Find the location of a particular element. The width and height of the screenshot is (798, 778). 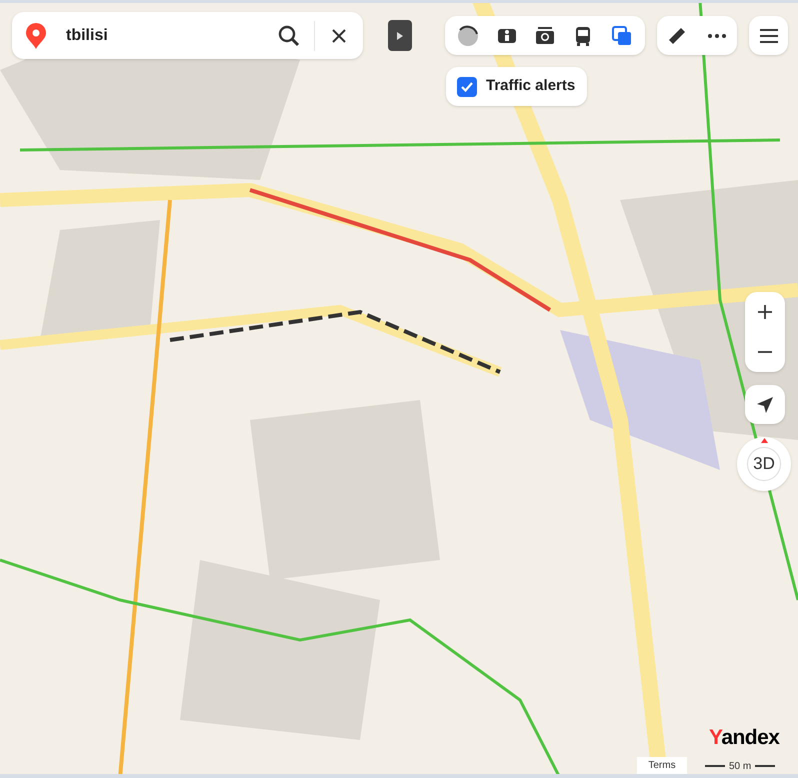

menu-button is located at coordinates (768, 35).